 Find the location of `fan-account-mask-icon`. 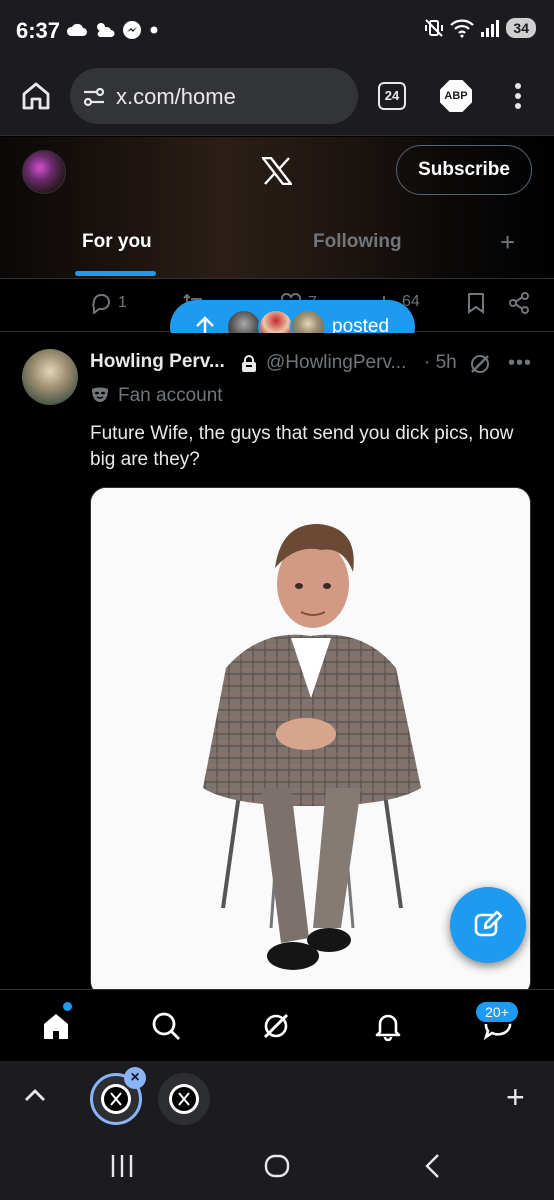

fan-account-mask-icon is located at coordinates (100, 394).